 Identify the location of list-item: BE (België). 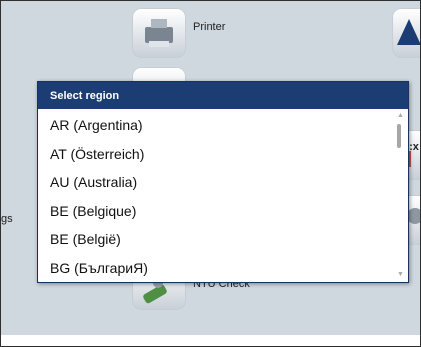
(214, 239).